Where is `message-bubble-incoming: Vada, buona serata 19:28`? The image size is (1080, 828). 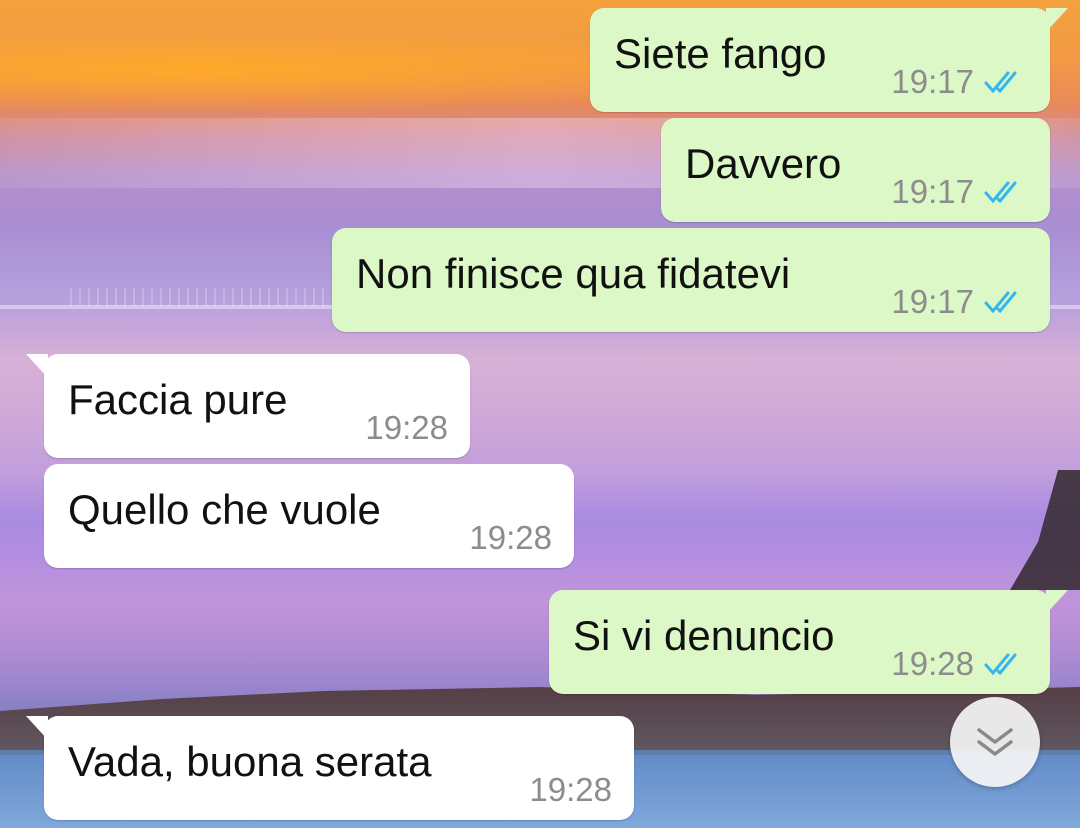 message-bubble-incoming: Vada, buona serata 19:28 is located at coordinates (330, 768).